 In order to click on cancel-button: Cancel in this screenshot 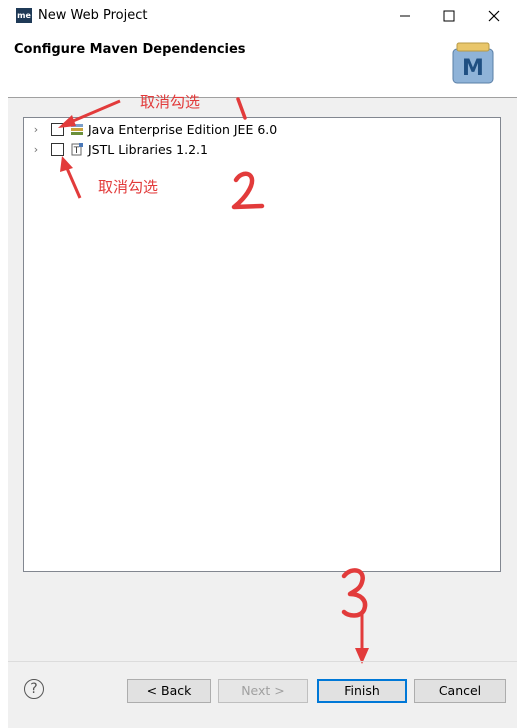, I will do `click(460, 691)`.